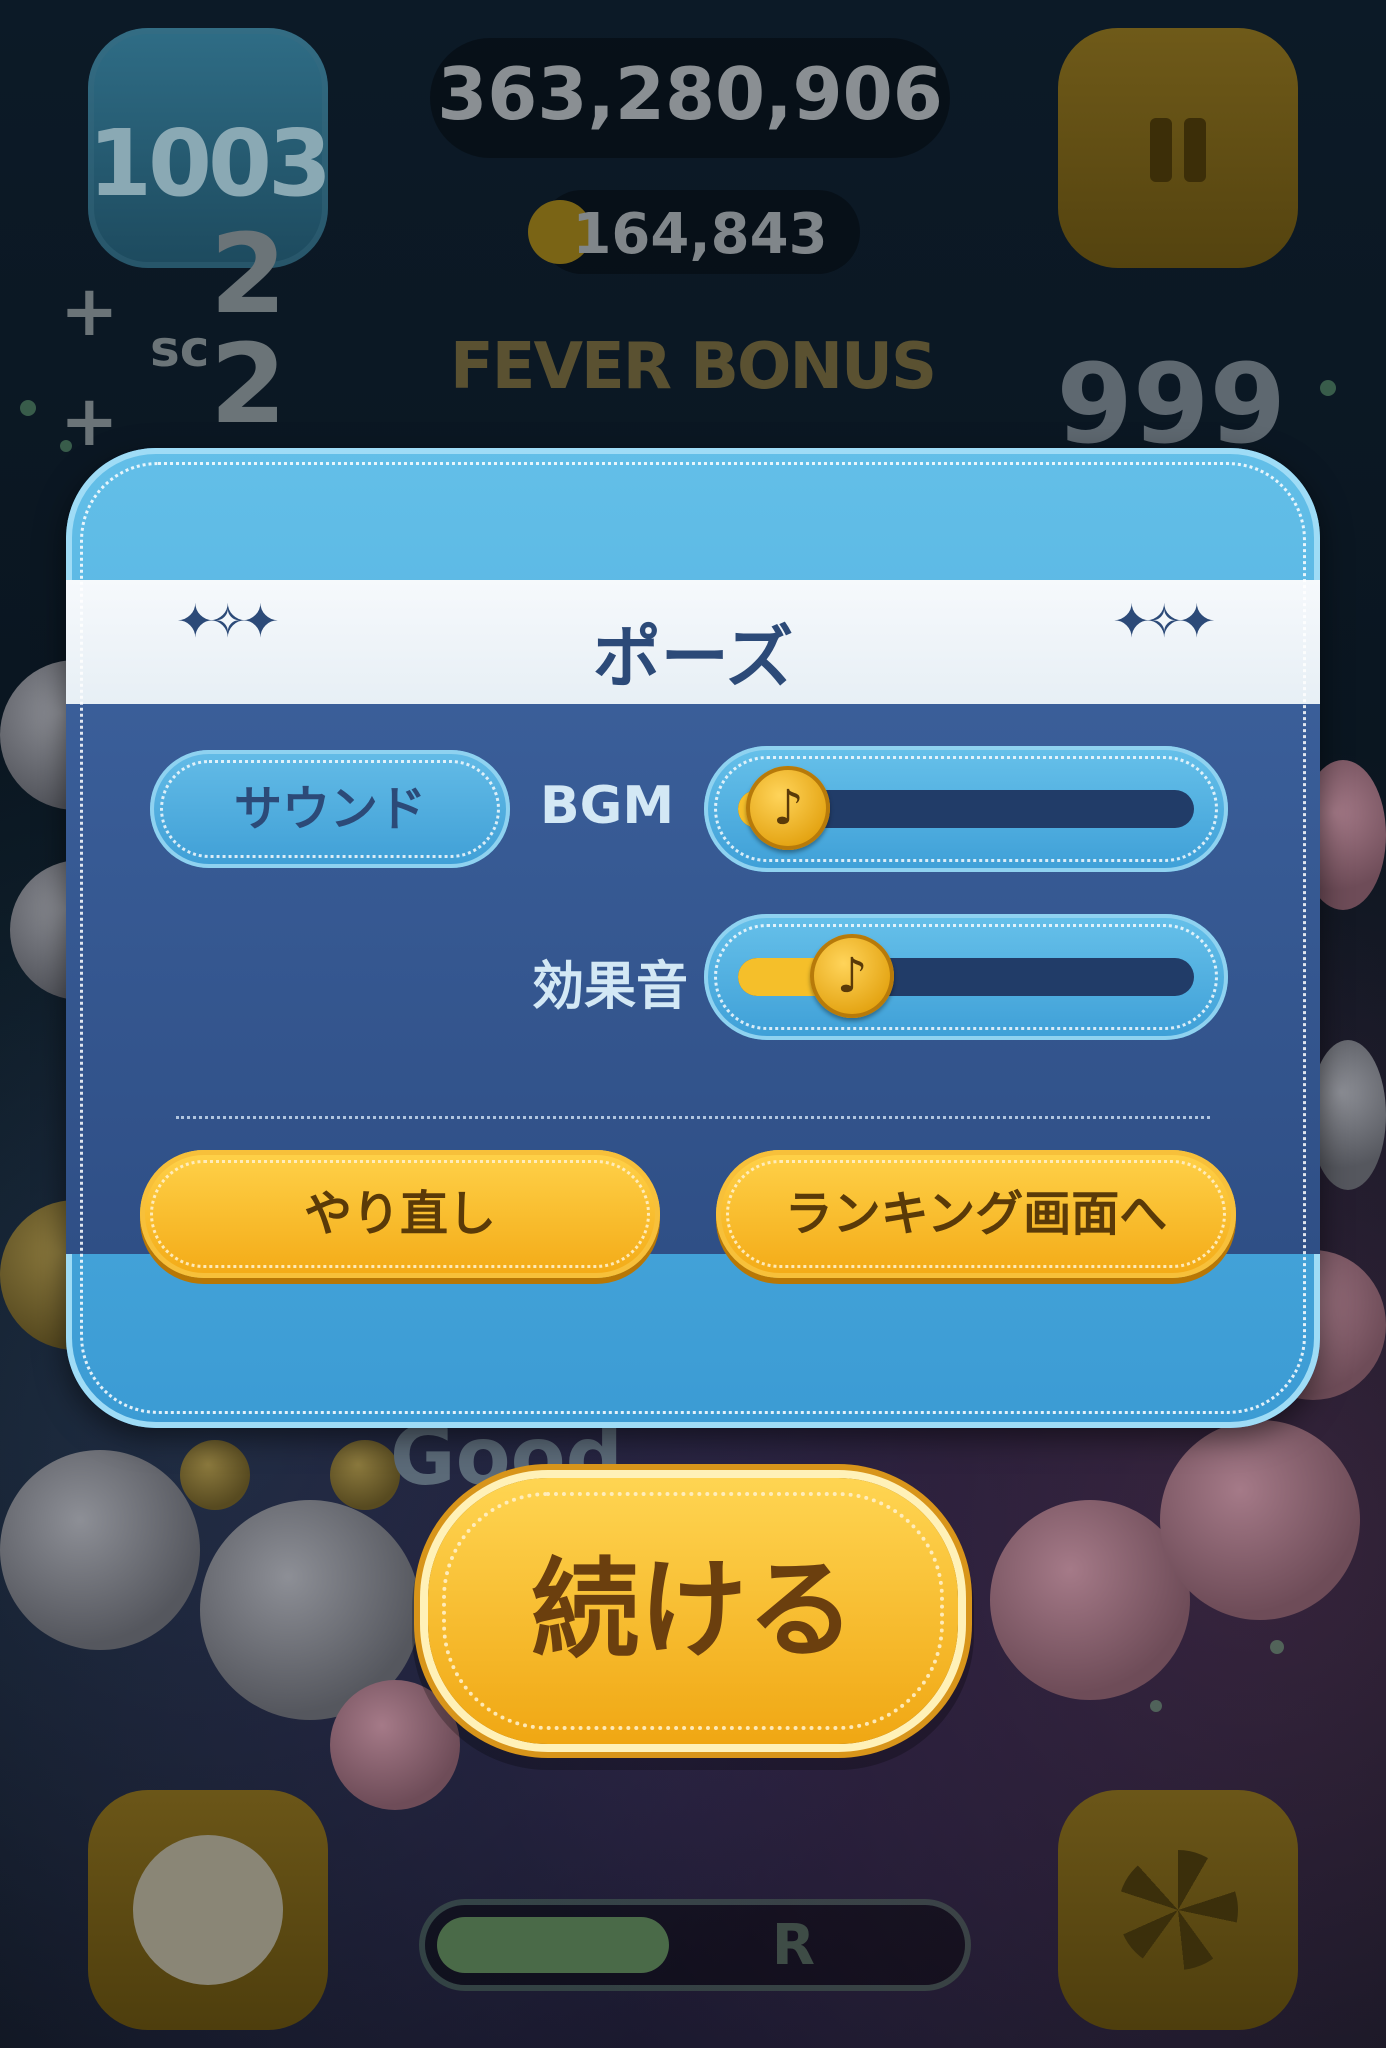 The width and height of the screenshot is (1386, 2048). What do you see at coordinates (976, 1214) in the screenshot?
I see `ranking-screen-button: ランキング画面へ` at bounding box center [976, 1214].